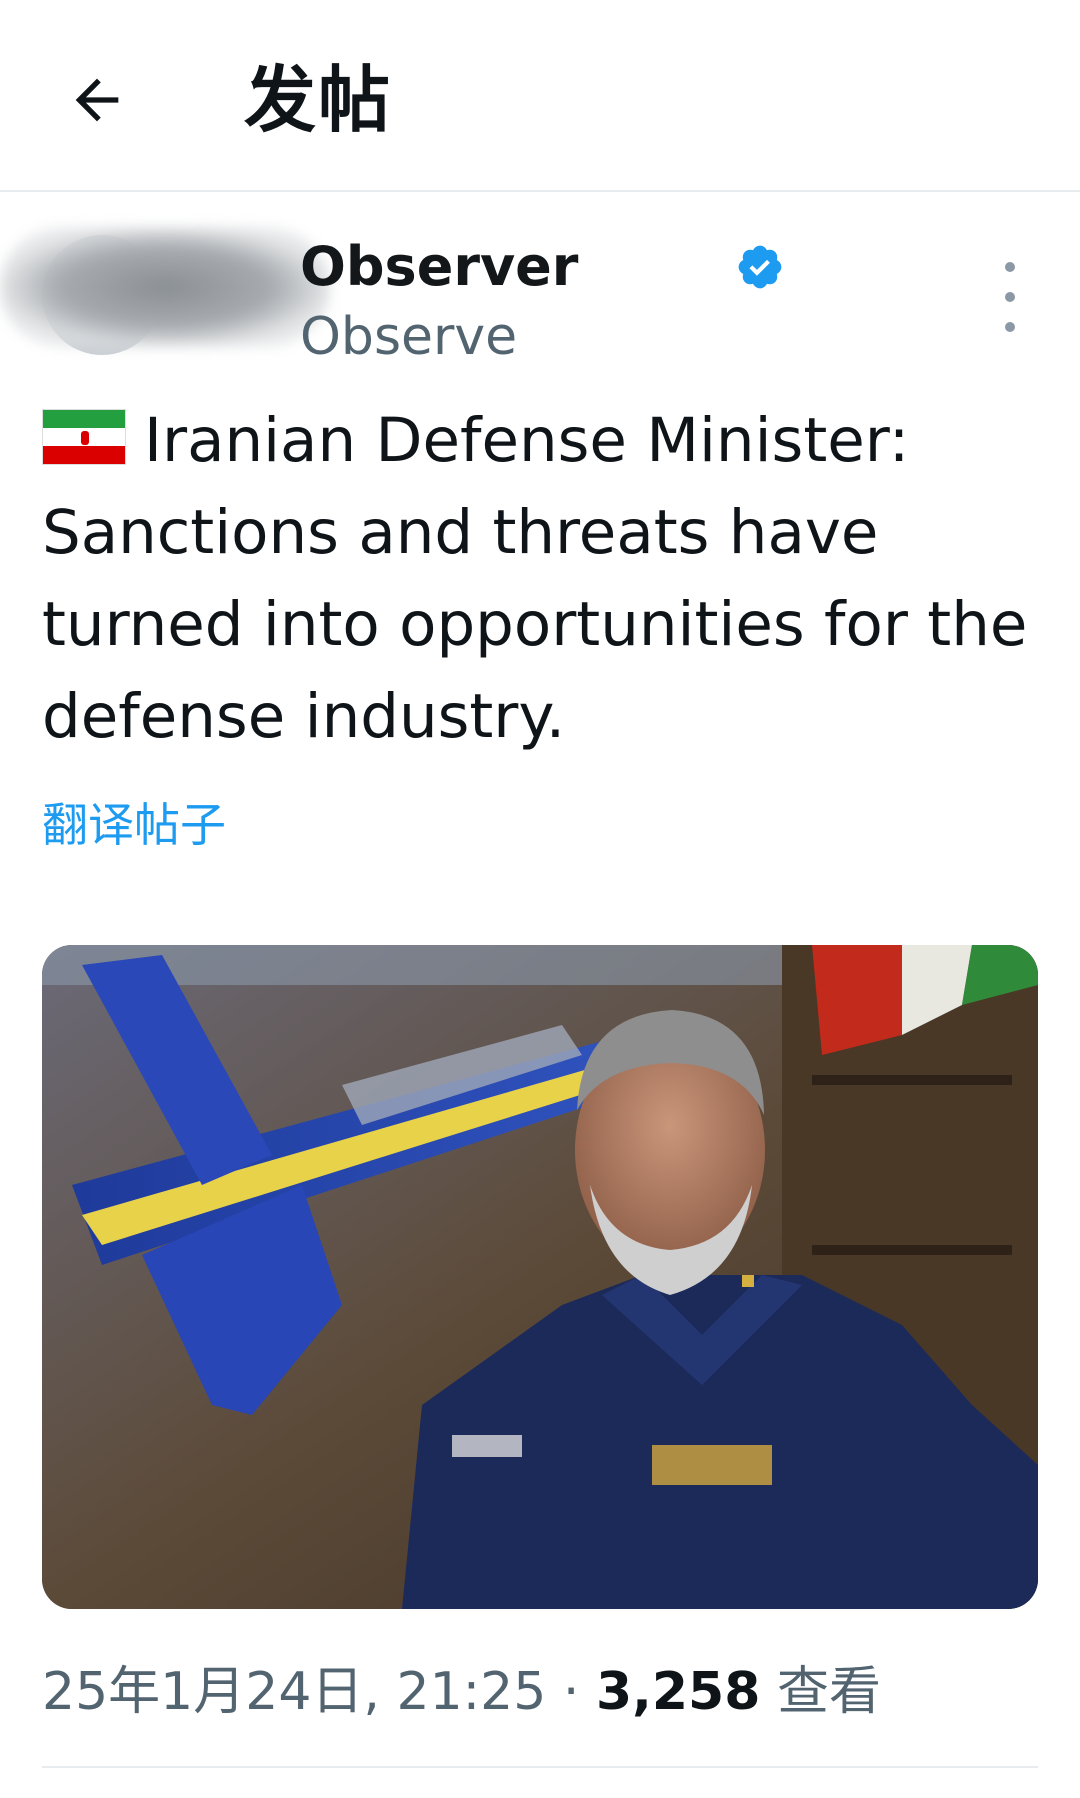 The width and height of the screenshot is (1080, 1798). I want to click on author-row: Observer Observe, so click(540, 291).